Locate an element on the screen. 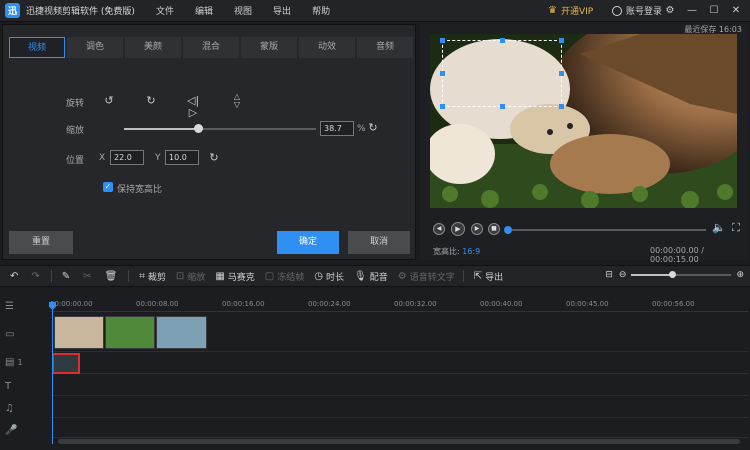 The width and height of the screenshot is (750, 450). text-track-header: T is located at coordinates (25, 386).